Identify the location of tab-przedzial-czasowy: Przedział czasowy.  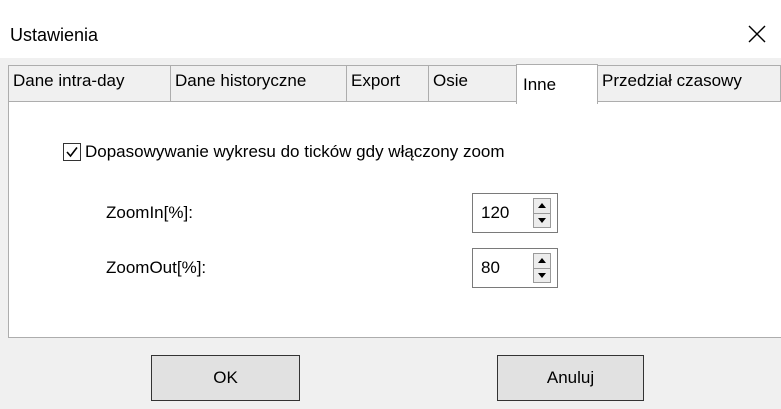
(689, 83).